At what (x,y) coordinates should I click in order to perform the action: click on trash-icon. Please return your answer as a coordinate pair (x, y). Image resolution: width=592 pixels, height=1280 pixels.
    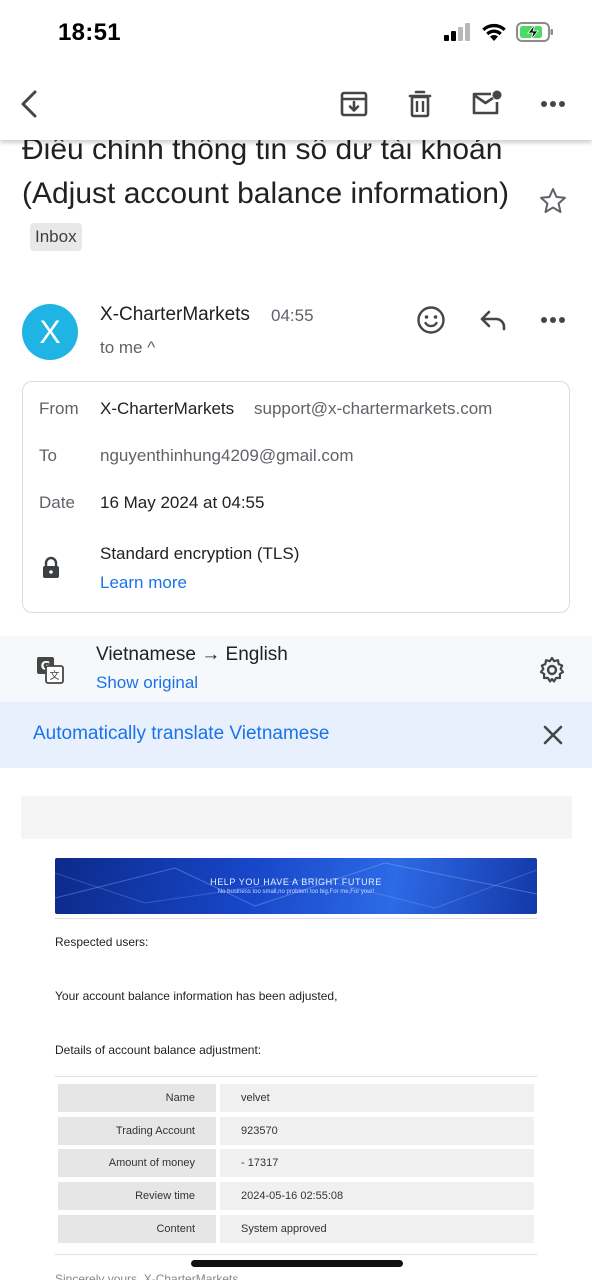
    Looking at the image, I should click on (420, 104).